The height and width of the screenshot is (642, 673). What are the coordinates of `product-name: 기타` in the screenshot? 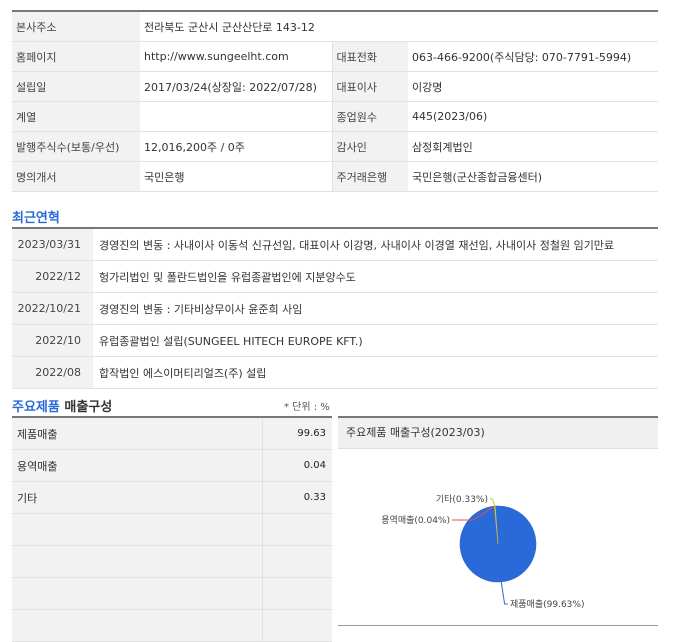 It's located at (137, 497).